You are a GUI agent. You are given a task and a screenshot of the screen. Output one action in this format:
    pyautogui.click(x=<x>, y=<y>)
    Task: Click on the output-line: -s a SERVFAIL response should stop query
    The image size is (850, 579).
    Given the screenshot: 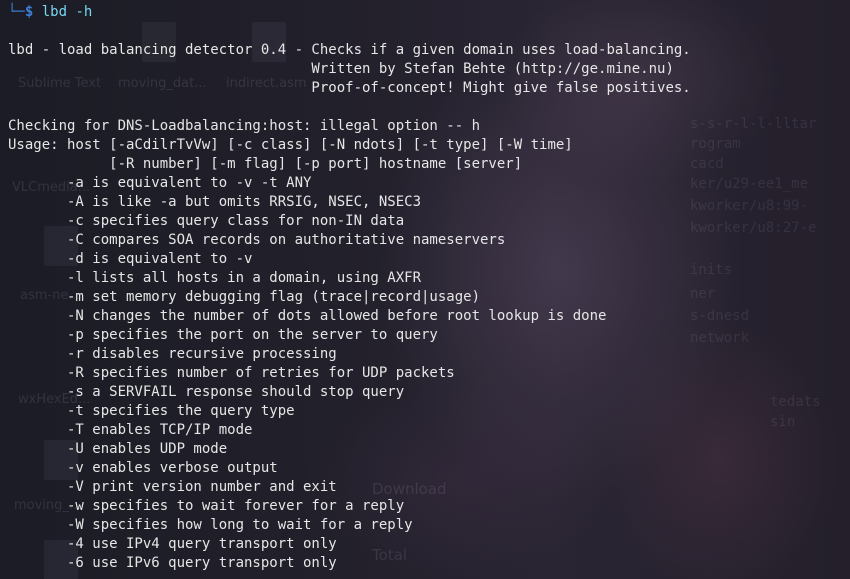 What is the action you would take?
    pyautogui.click(x=206, y=392)
    